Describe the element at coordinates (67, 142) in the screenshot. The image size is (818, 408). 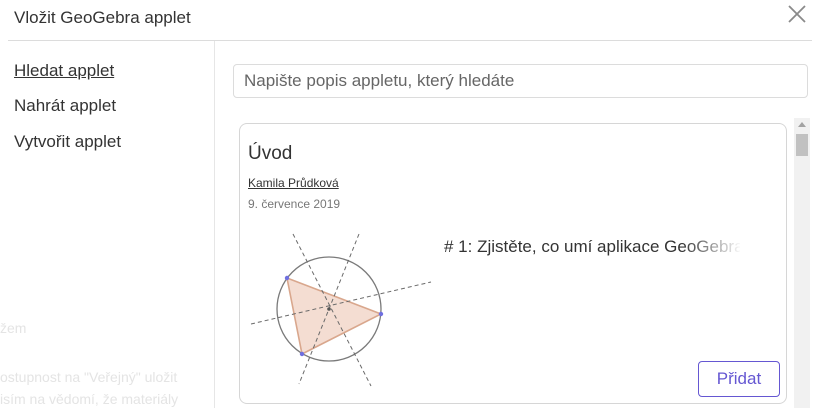
I see `sidebar-item-create-applet: Vytvořit applet` at that location.